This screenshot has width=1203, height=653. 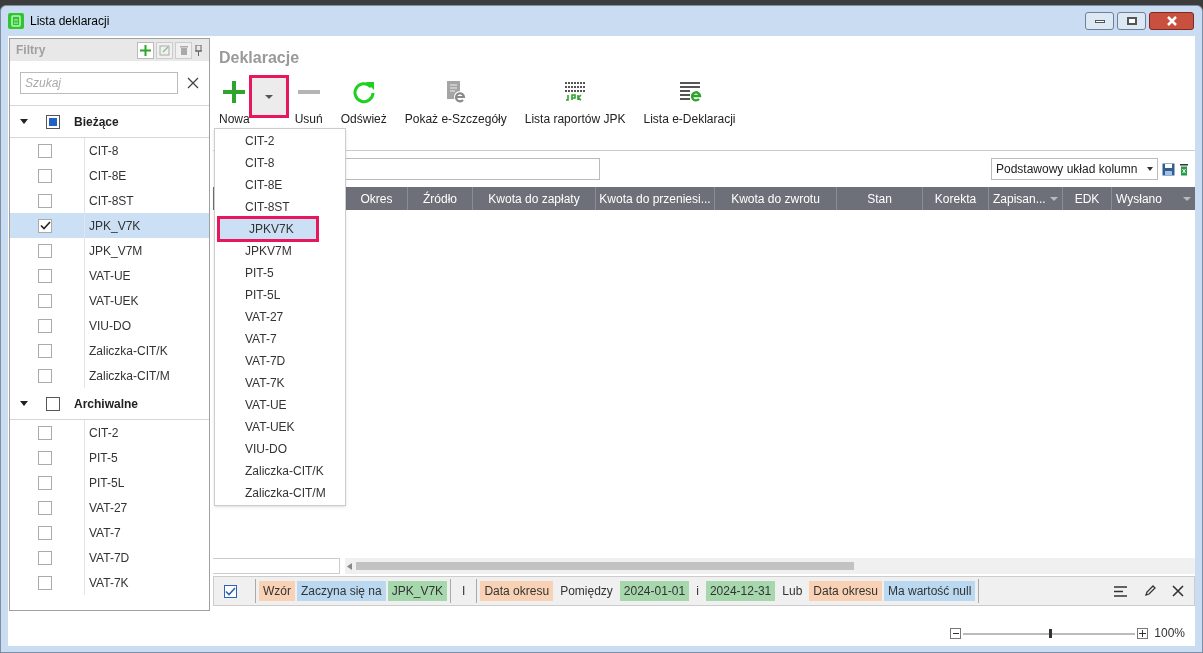 What do you see at coordinates (575, 92) in the screenshot?
I see `list-jpk-icon` at bounding box center [575, 92].